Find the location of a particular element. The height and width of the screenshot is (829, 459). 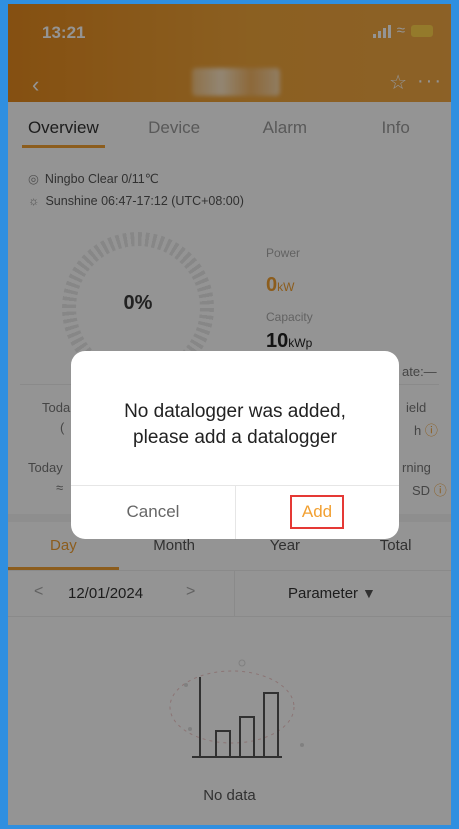

add-button-label: Add is located at coordinates (317, 512).